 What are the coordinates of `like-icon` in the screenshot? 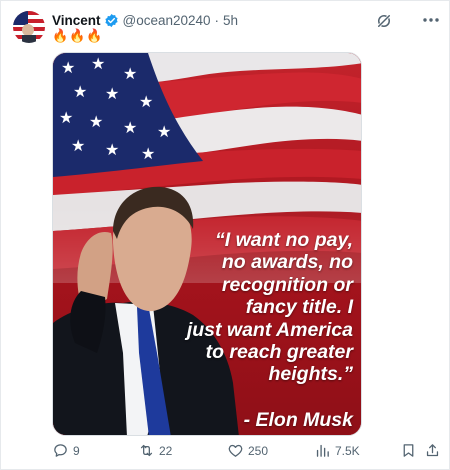 It's located at (235, 450).